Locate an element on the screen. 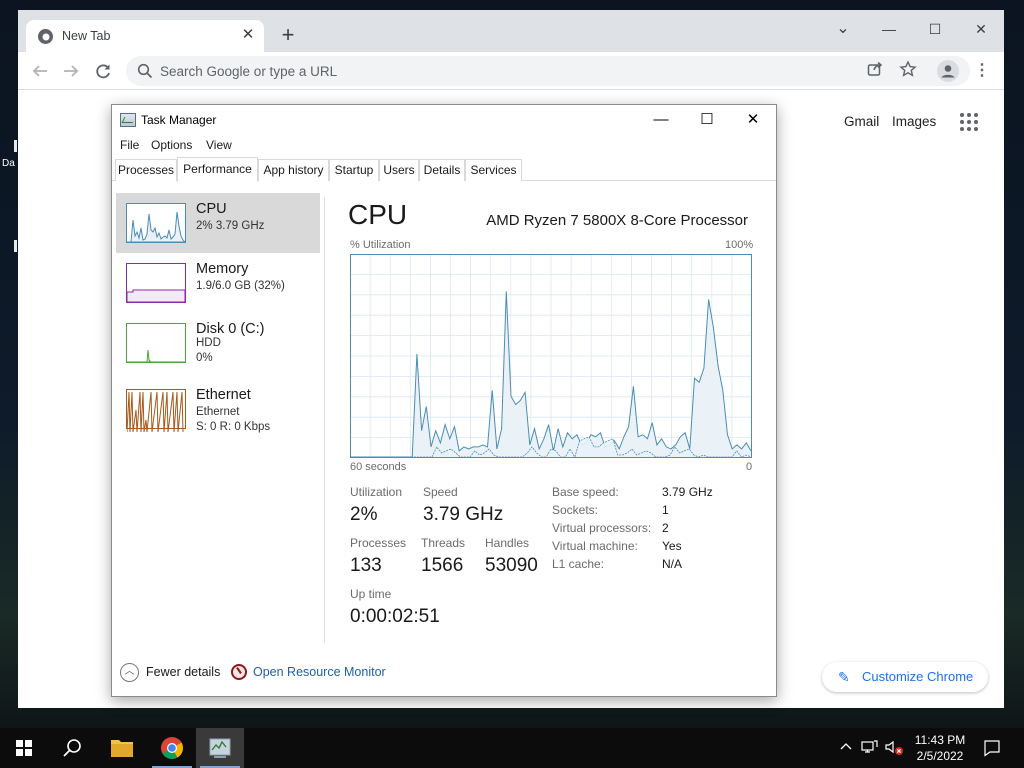 This screenshot has width=1024, height=768. sidebar-ethernet-sub1: Ethernet is located at coordinates (218, 412).